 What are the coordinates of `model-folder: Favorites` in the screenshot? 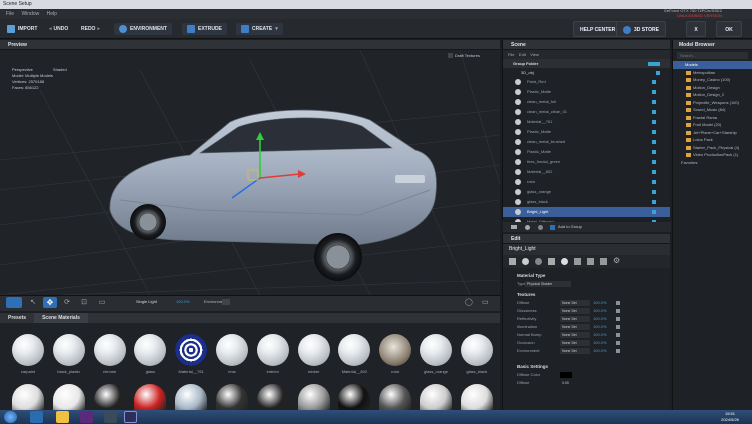 It's located at (712, 163).